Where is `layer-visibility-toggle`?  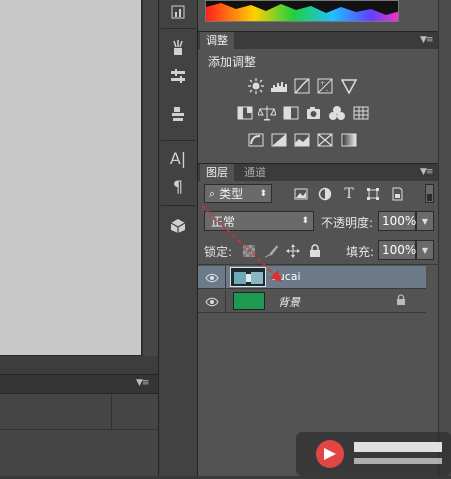 layer-visibility-toggle is located at coordinates (212, 301).